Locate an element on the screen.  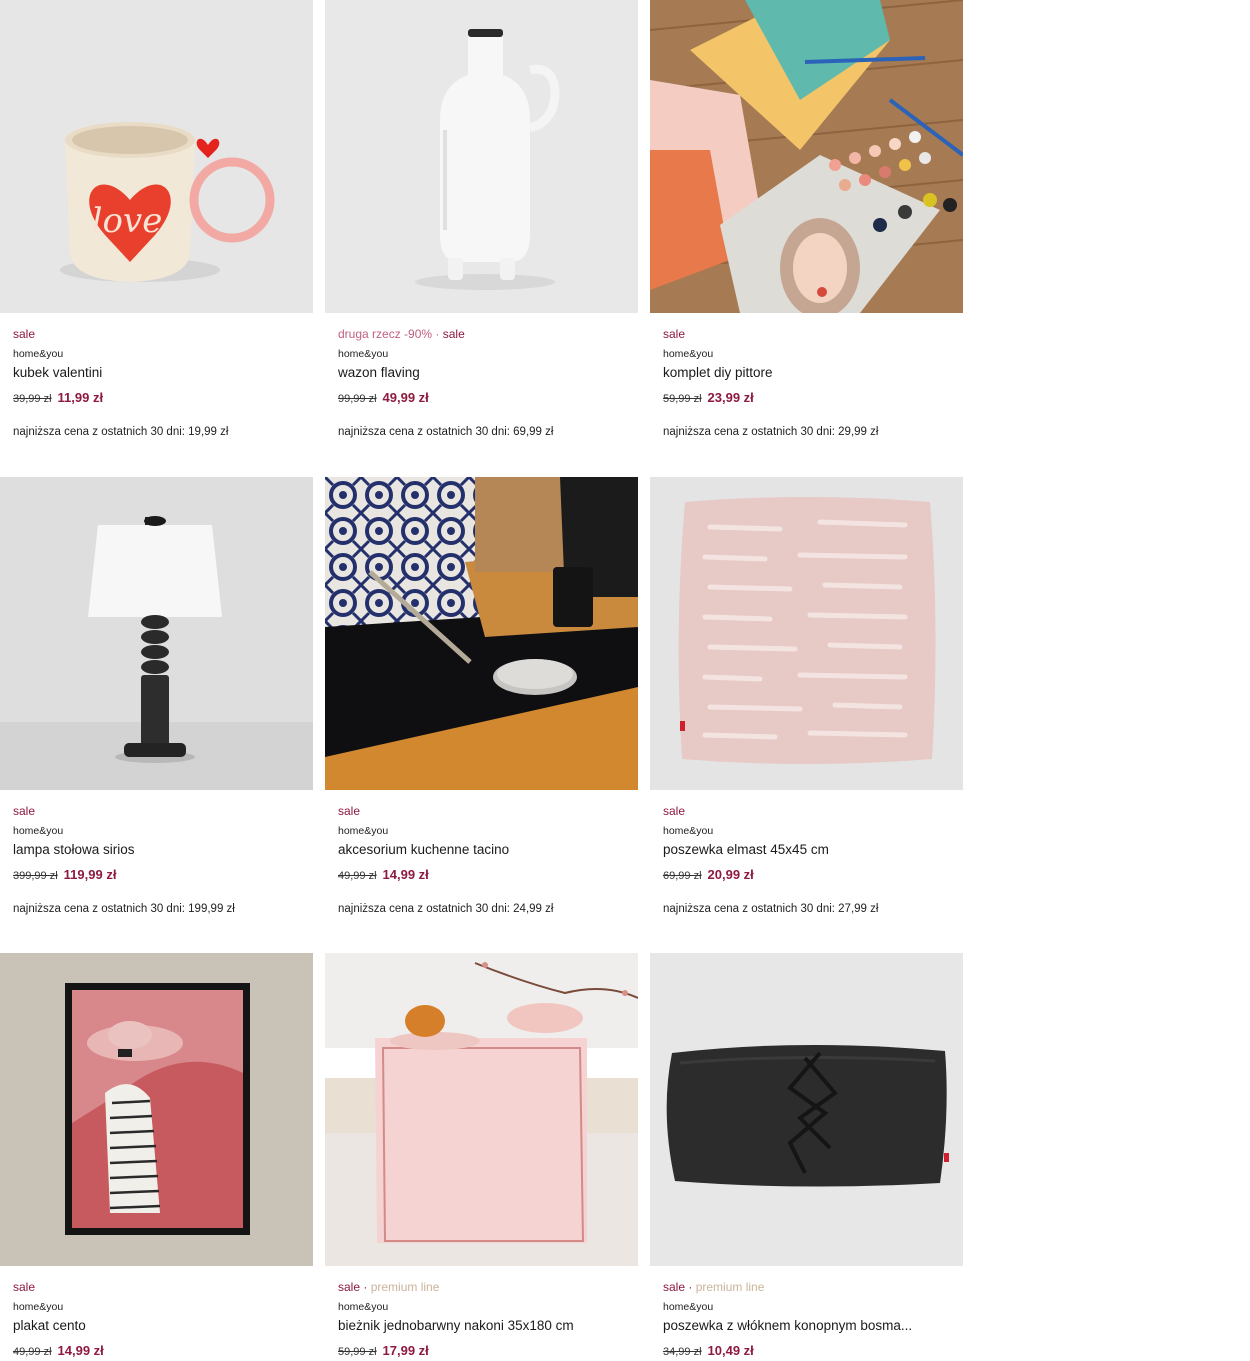
product-name: plakat cento is located at coordinates (160, 1325).